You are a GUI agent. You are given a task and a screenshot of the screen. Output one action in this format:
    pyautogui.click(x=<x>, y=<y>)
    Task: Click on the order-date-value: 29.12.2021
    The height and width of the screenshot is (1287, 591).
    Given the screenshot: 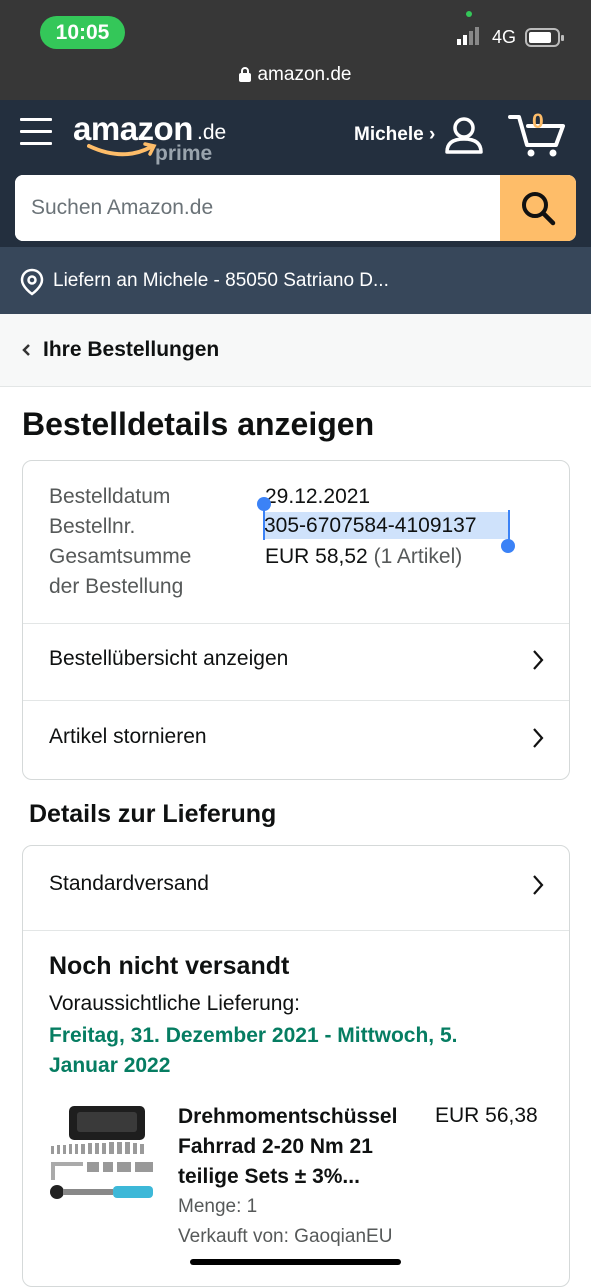 What is the action you would take?
    pyautogui.click(x=318, y=496)
    